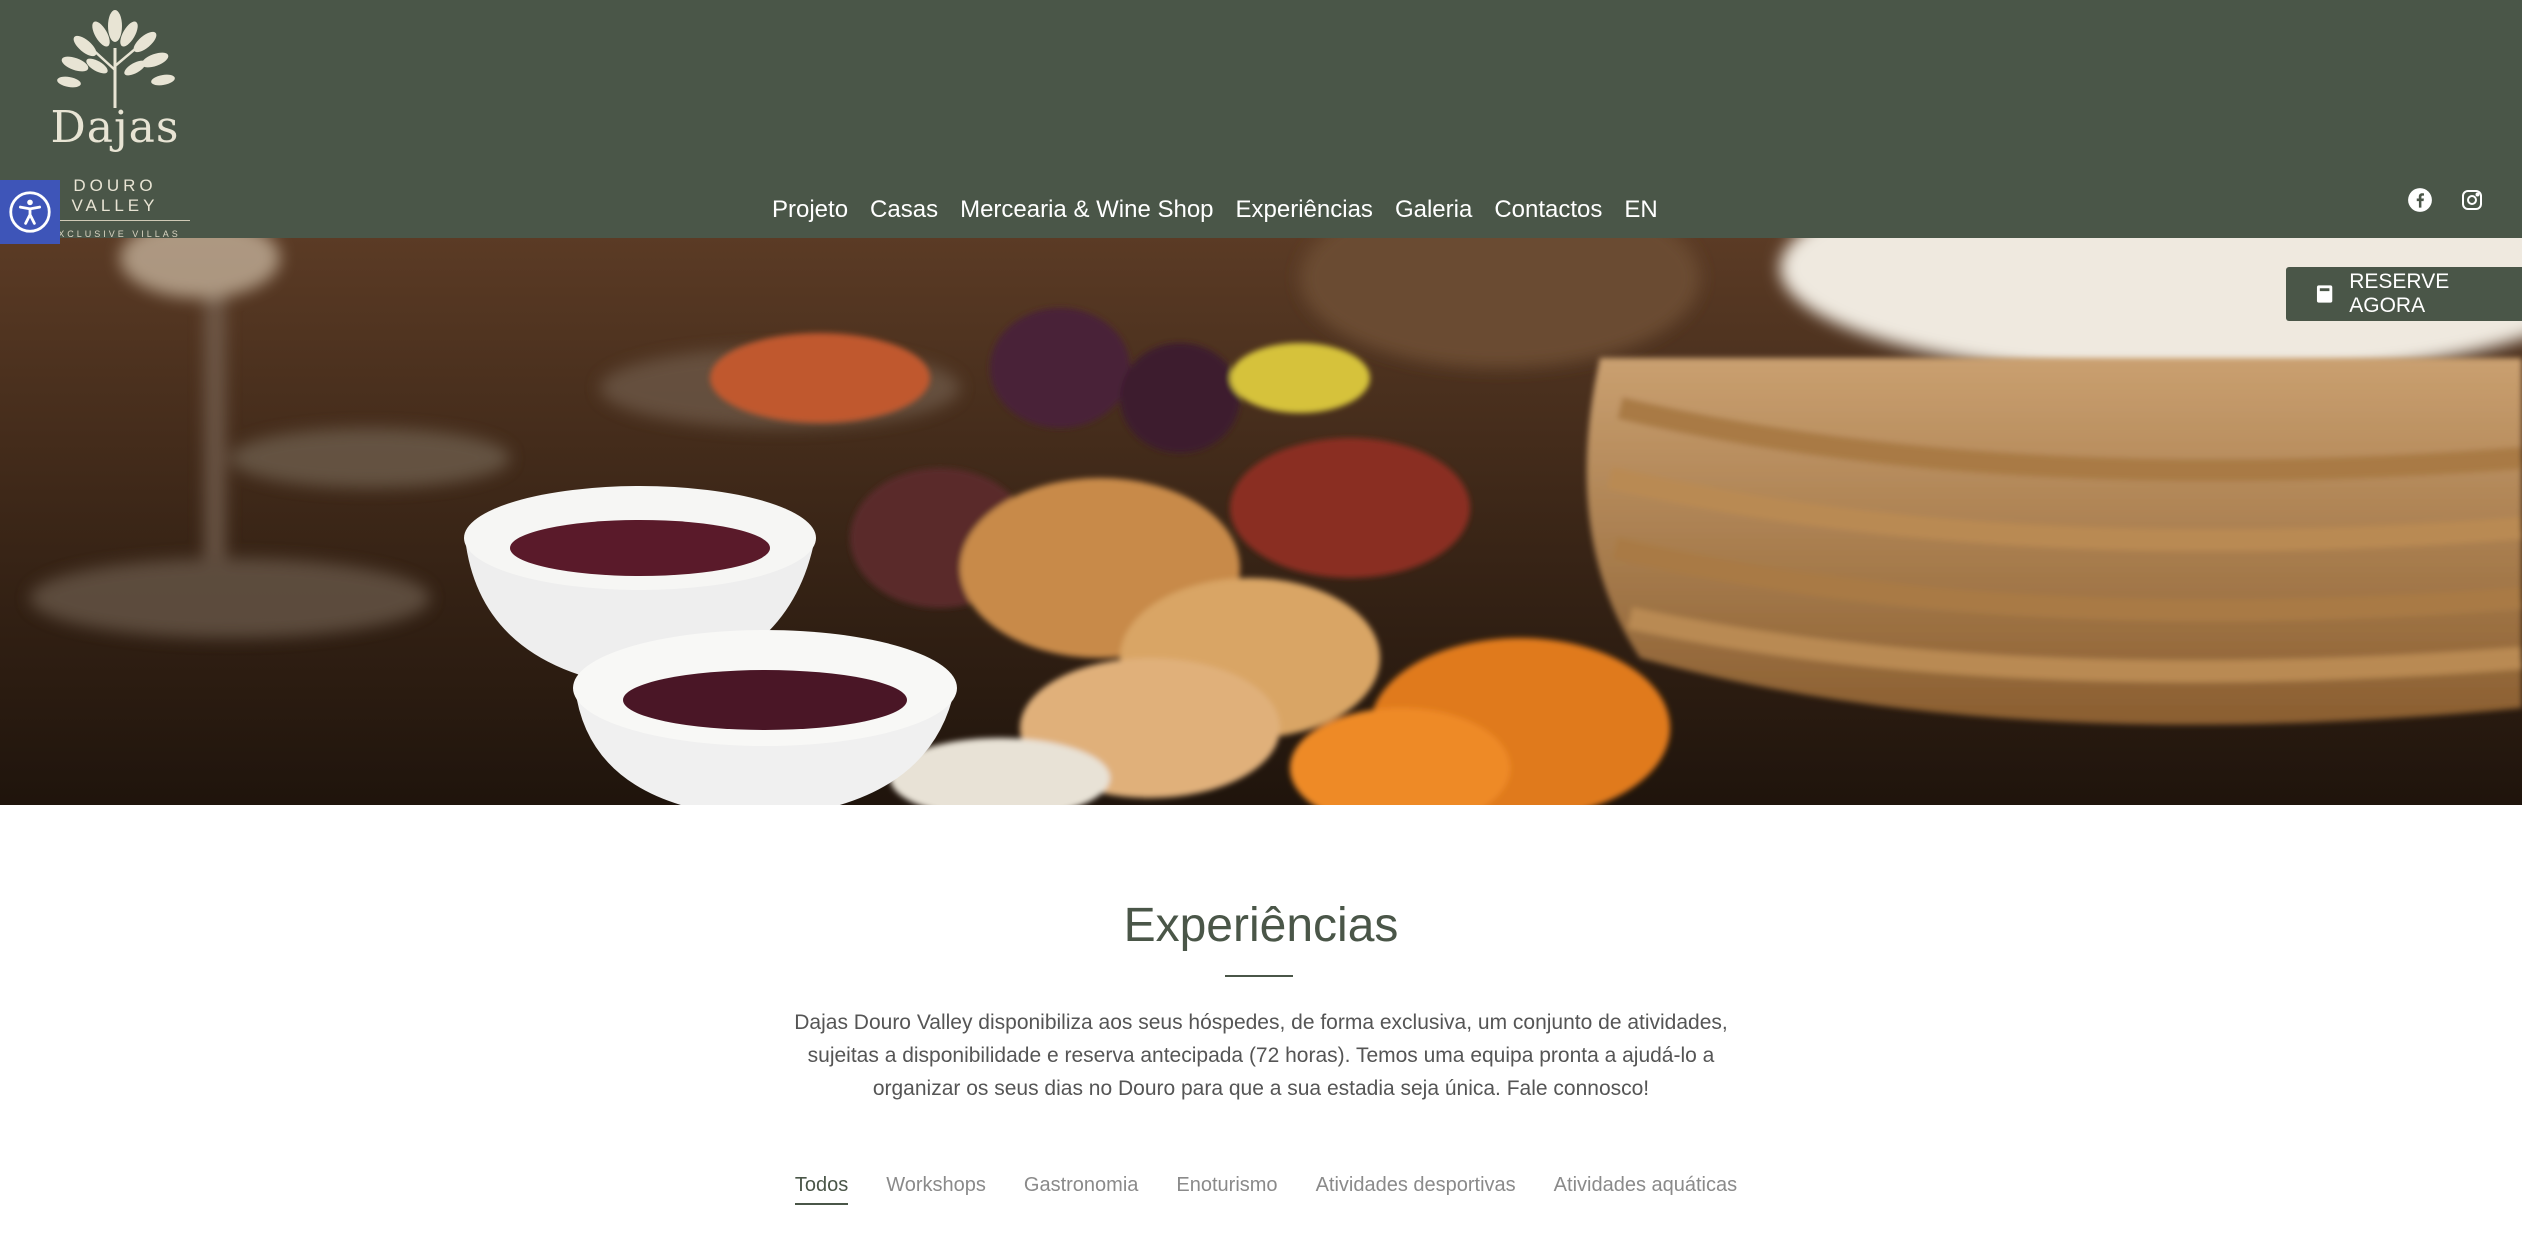  I want to click on nav-item-experiencias: Experiências, so click(1304, 210).